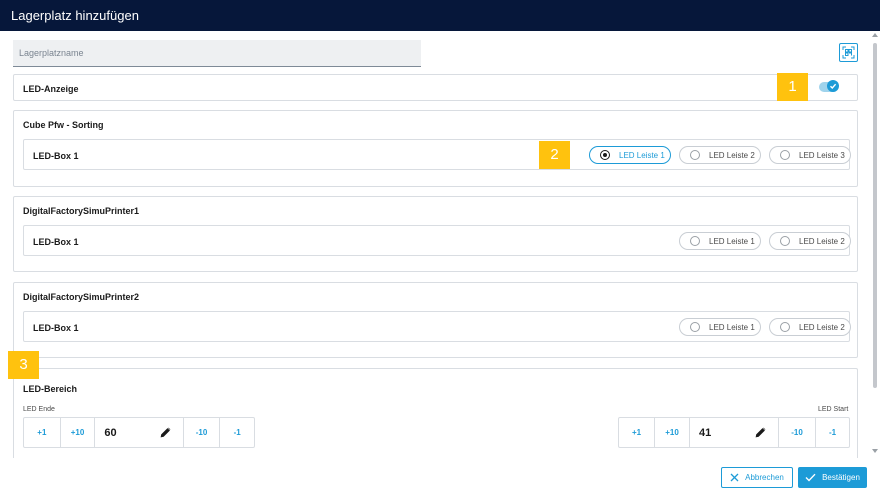  What do you see at coordinates (797, 432) in the screenshot?
I see `led-start-minus-10-button: -10` at bounding box center [797, 432].